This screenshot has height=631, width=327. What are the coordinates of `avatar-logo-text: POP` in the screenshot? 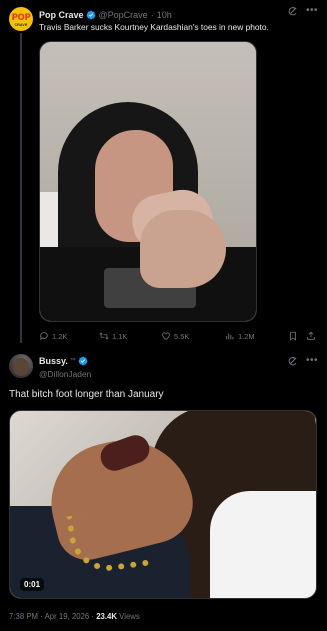 It's located at (21, 17).